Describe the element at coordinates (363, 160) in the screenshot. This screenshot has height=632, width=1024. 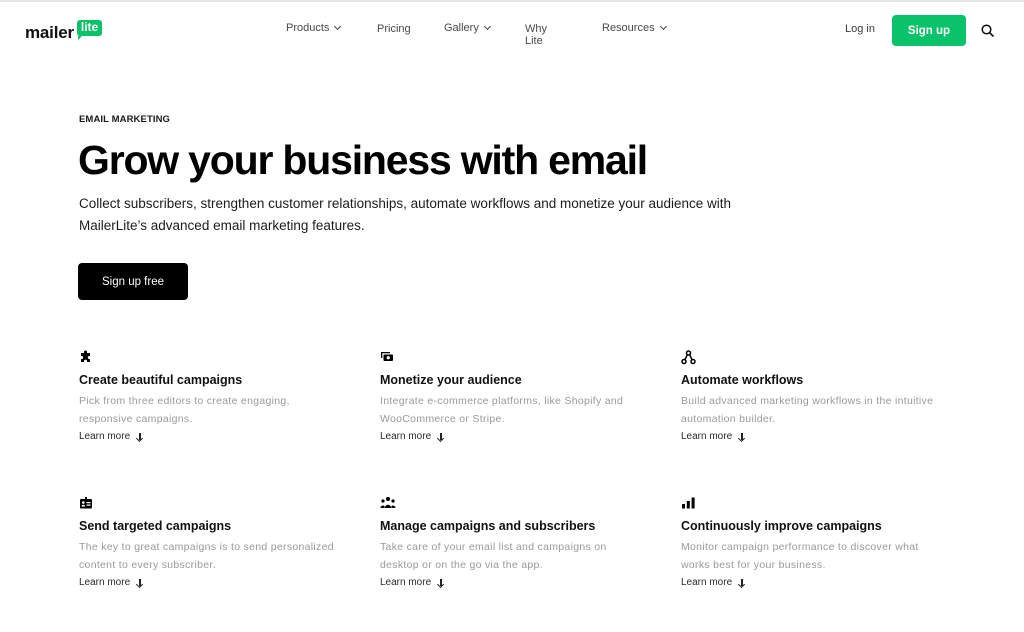
I see `page-title: Grow your business with email` at that location.